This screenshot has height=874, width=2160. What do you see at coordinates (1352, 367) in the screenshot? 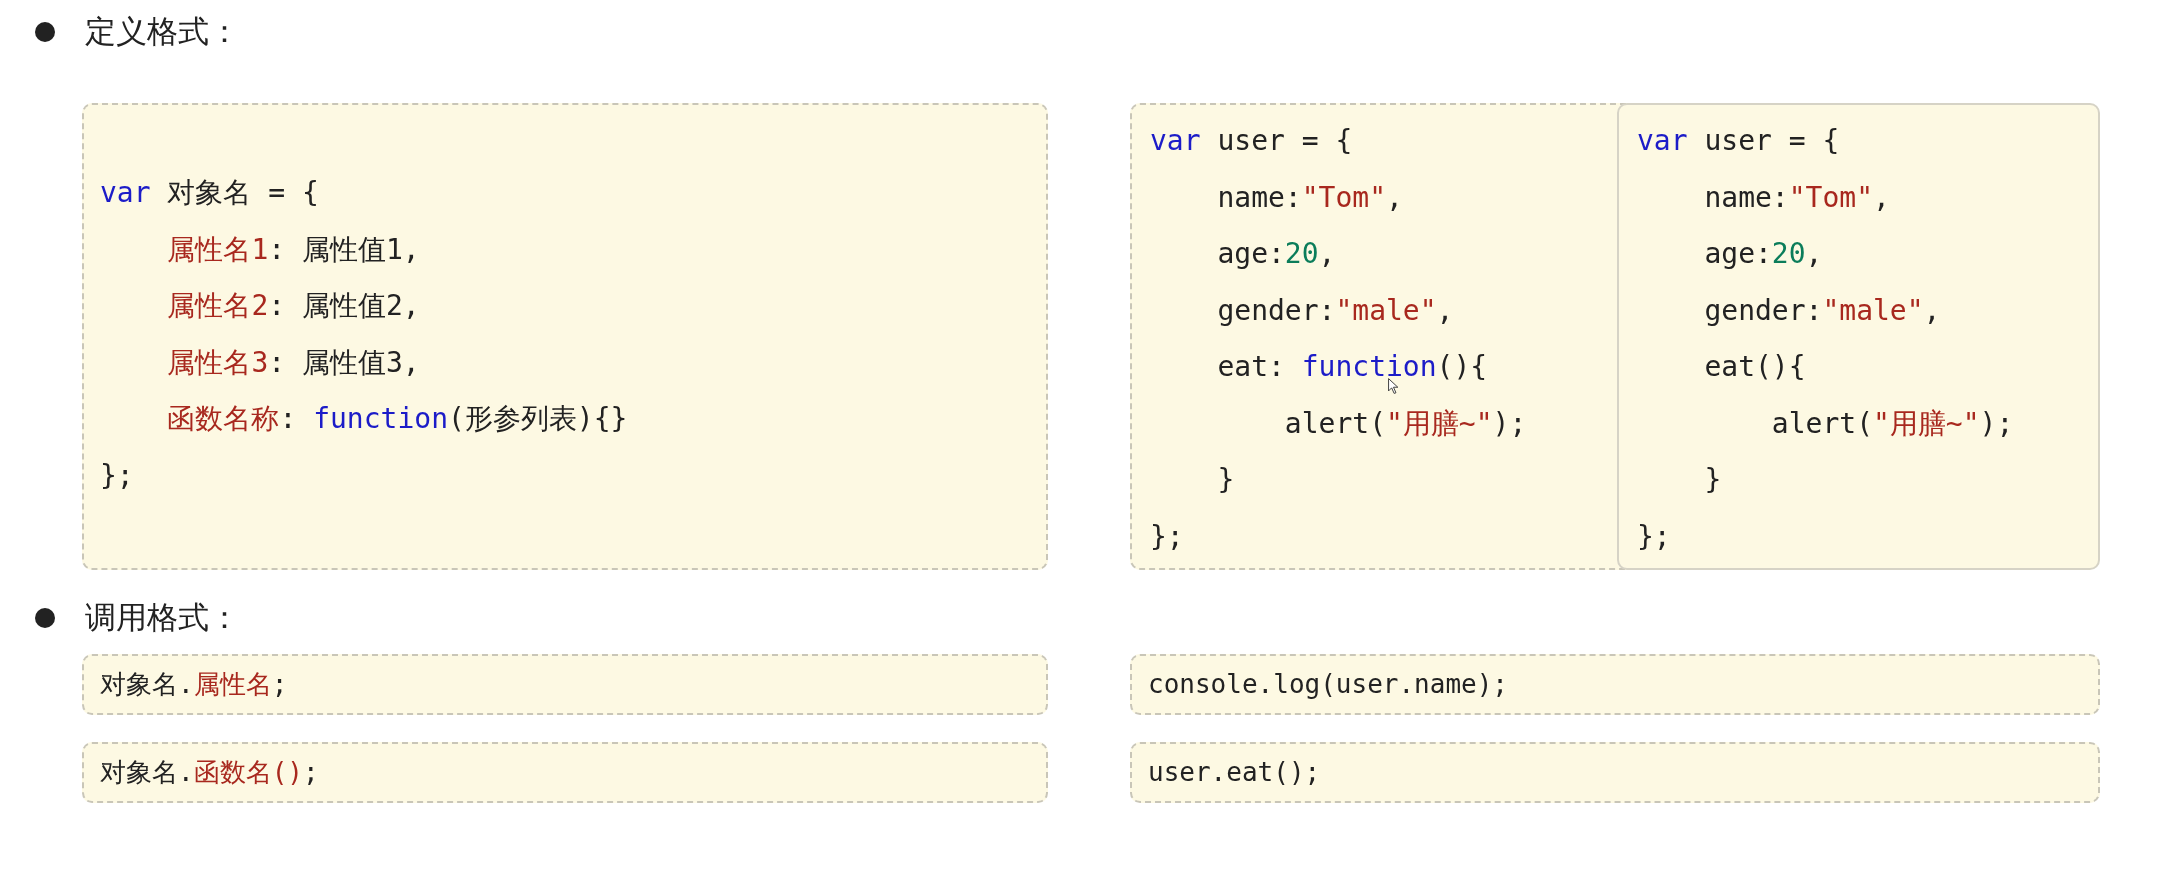
I see `code-line: eat: function(){` at bounding box center [1352, 367].